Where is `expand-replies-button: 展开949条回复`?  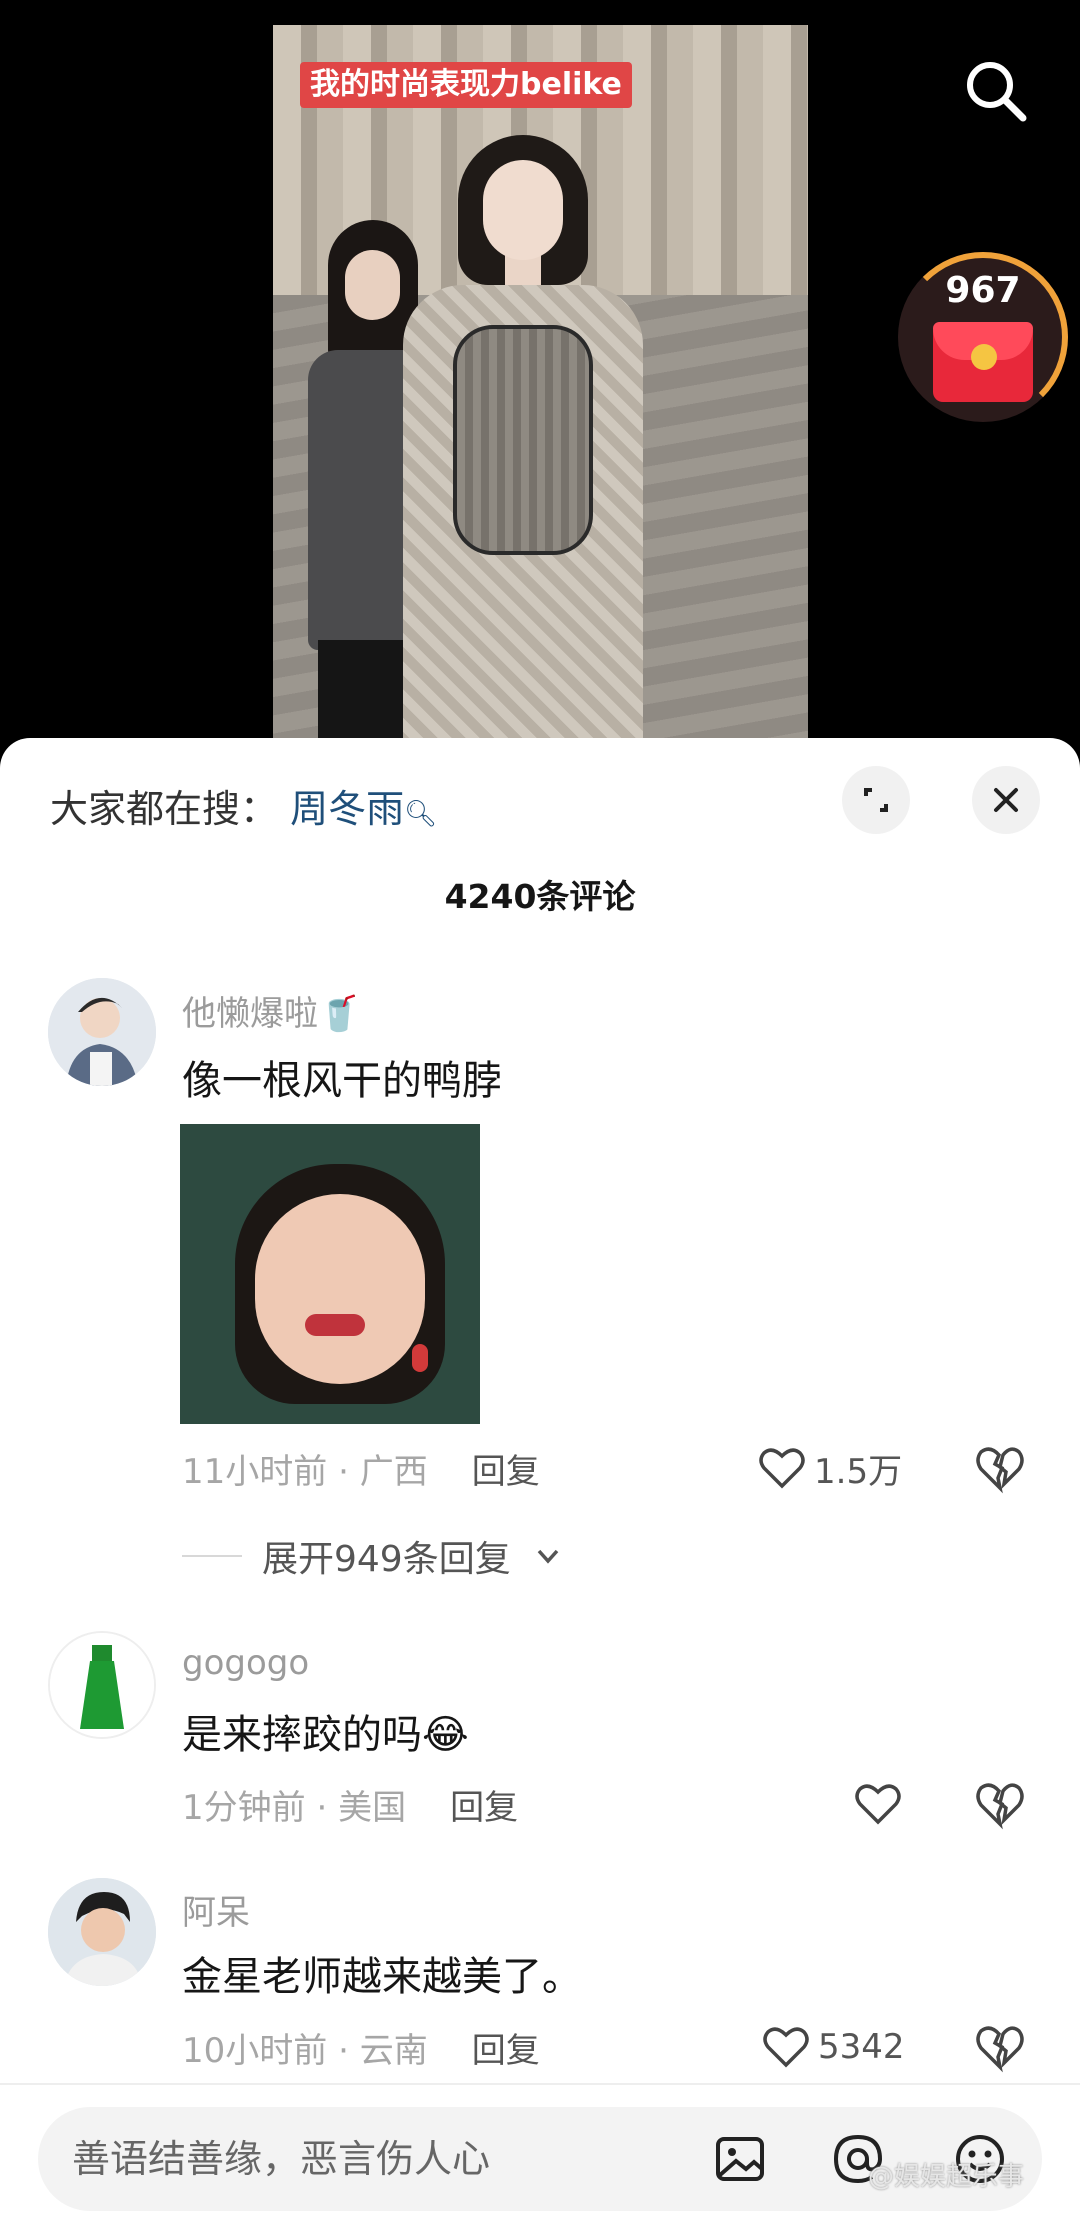
expand-replies-button: 展开949条回复 is located at coordinates (373, 1556).